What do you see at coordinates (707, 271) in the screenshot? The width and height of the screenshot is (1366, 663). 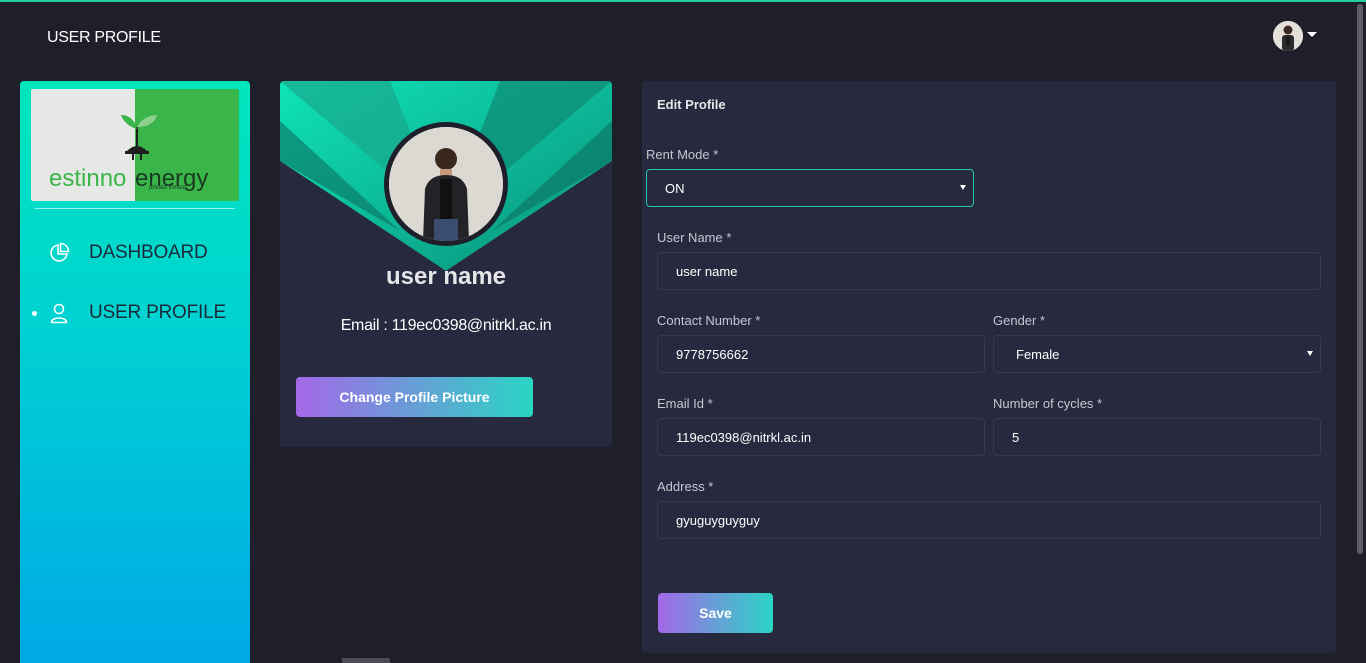 I see `user-name-value: user name` at bounding box center [707, 271].